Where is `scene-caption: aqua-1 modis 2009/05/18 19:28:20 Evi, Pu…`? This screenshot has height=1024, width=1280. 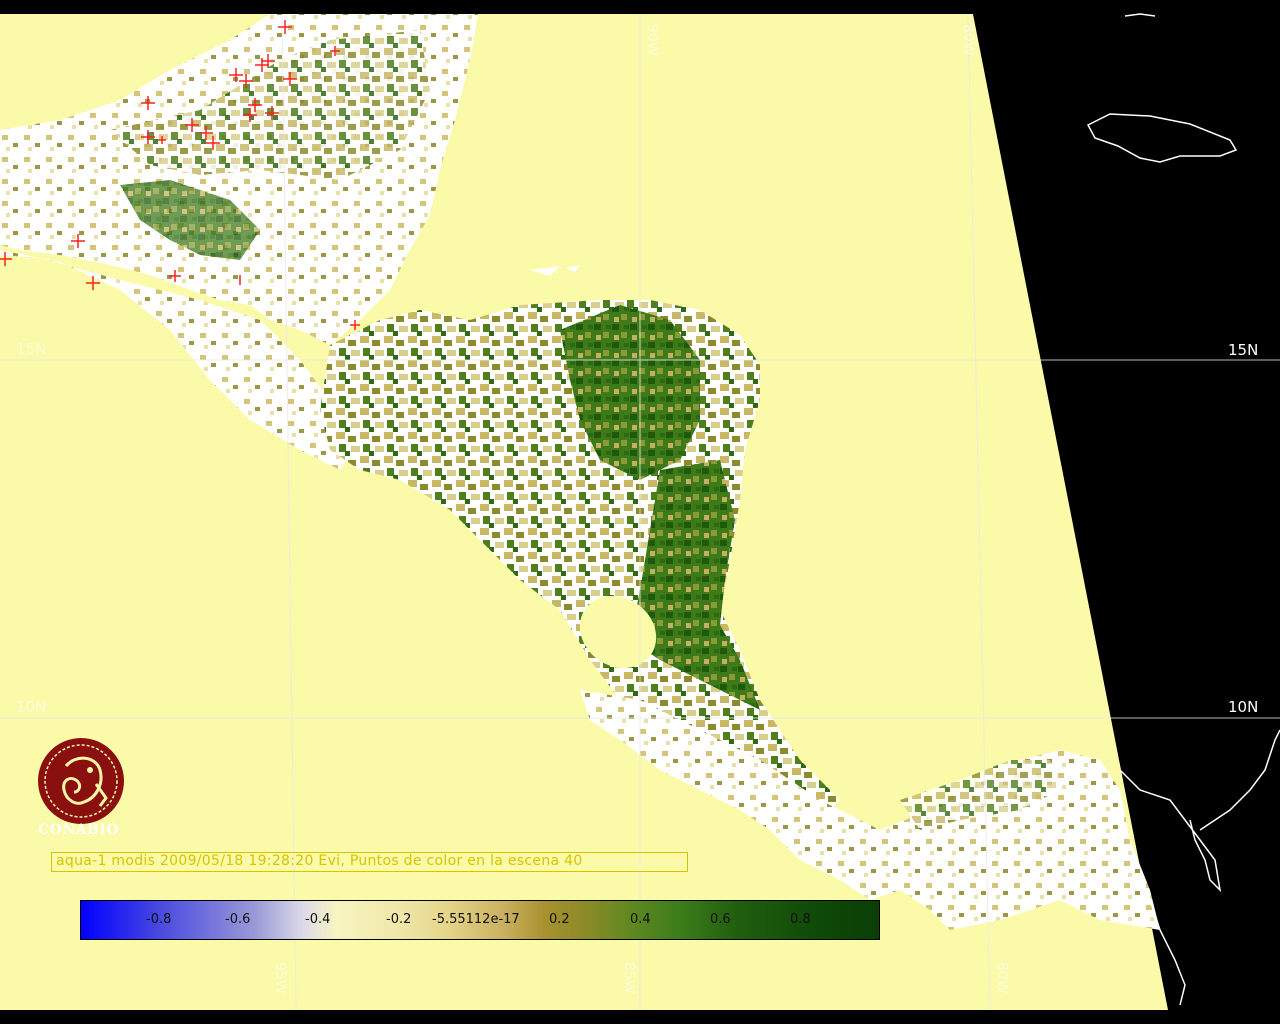
scene-caption: aqua-1 modis 2009/05/18 19:28:20 Evi, Pu… is located at coordinates (319, 861).